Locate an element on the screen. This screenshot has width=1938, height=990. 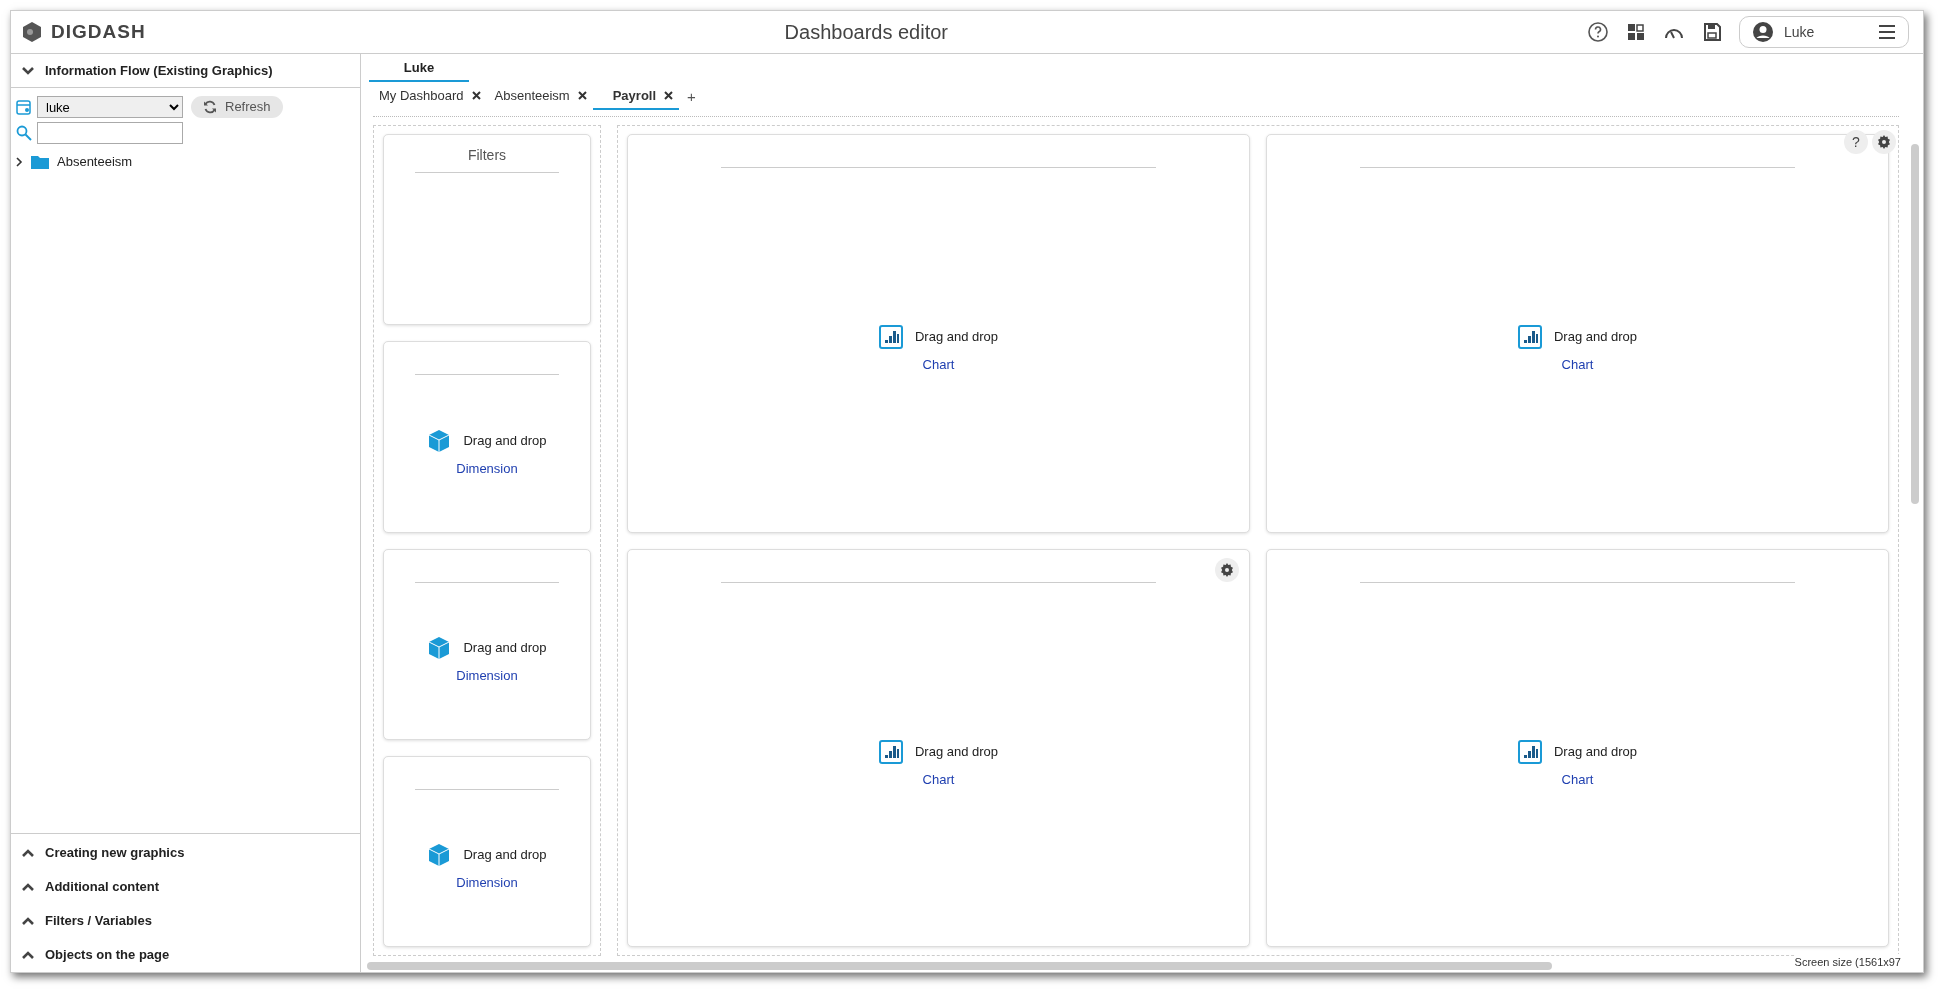
help-button: ? is located at coordinates (1856, 142).